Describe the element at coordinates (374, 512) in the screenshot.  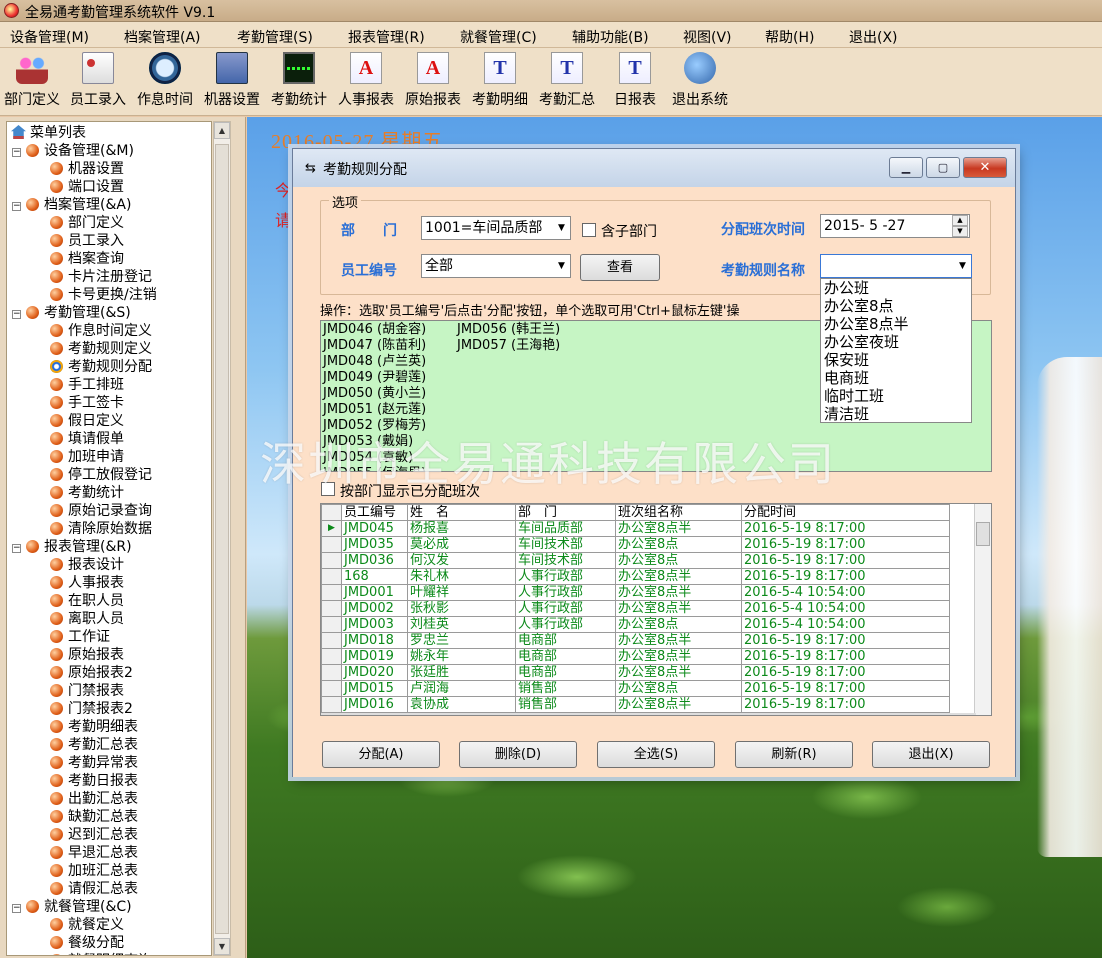
I see `col-header-emp-no: 员工编号` at that location.